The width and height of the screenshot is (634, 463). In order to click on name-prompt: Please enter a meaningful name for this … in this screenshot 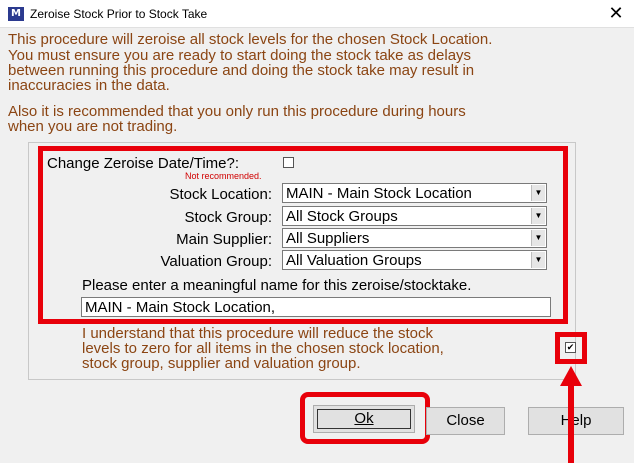, I will do `click(277, 285)`.